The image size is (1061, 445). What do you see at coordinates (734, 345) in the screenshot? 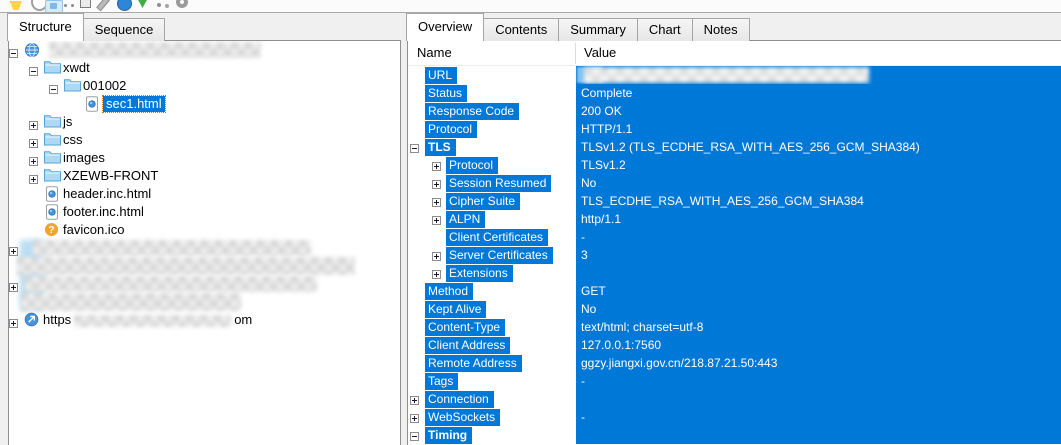
I see `table-row: Client Address 127.0.0.1:7560` at bounding box center [734, 345].